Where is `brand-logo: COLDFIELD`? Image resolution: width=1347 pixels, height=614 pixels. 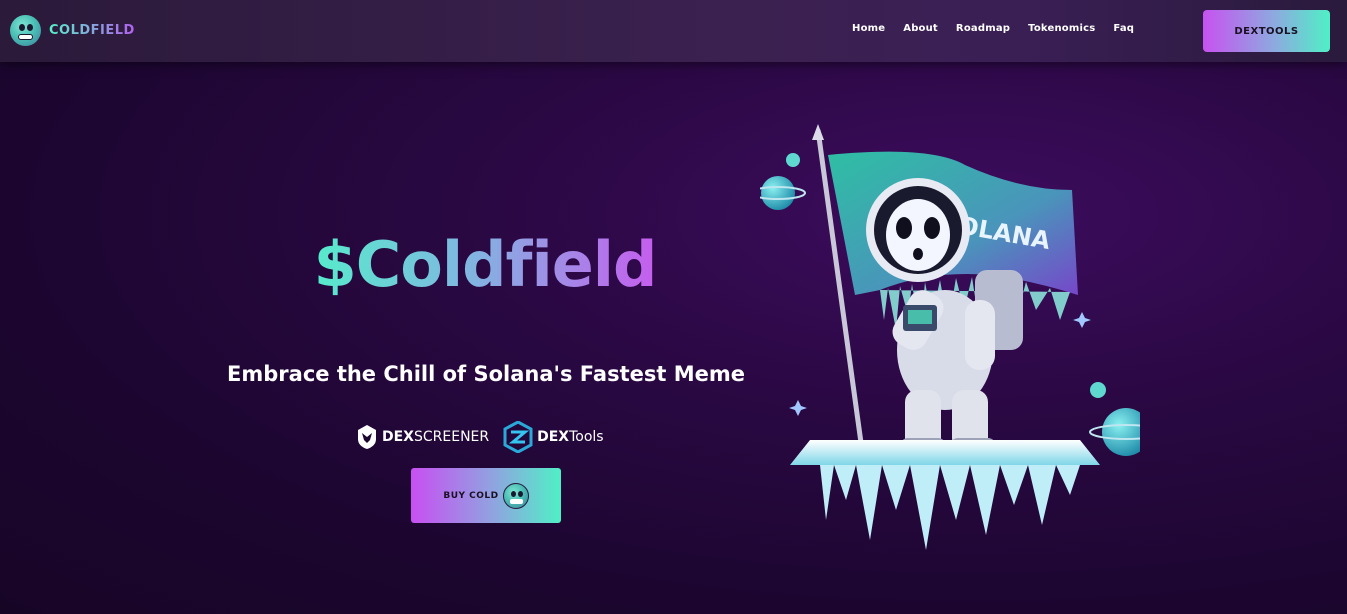
brand-logo: COLDFIELD is located at coordinates (72, 30).